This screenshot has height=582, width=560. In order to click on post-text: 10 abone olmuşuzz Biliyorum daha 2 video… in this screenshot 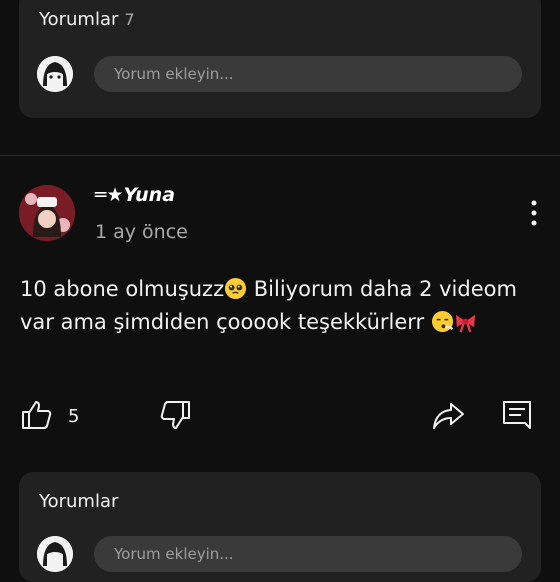, I will do `click(280, 306)`.